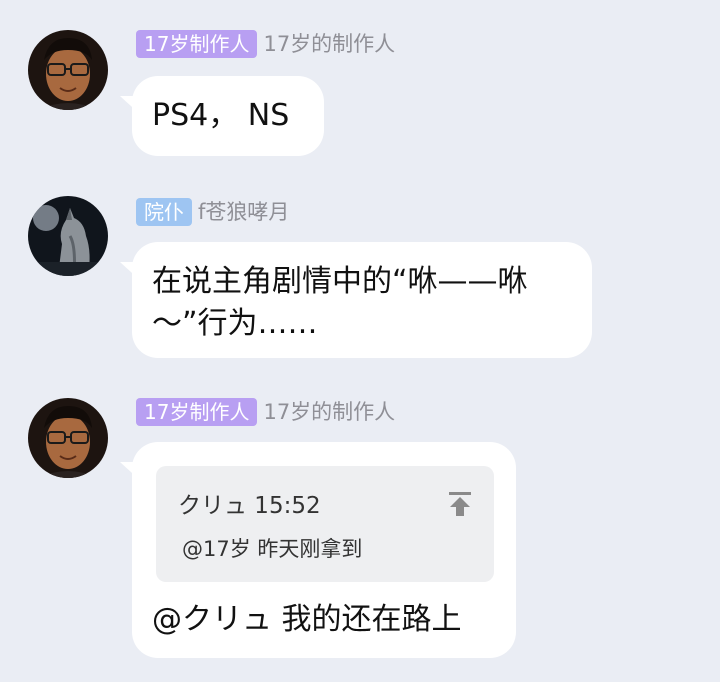 Image resolution: width=720 pixels, height=682 pixels. What do you see at coordinates (460, 504) in the screenshot?
I see `jump-to-original-icon` at bounding box center [460, 504].